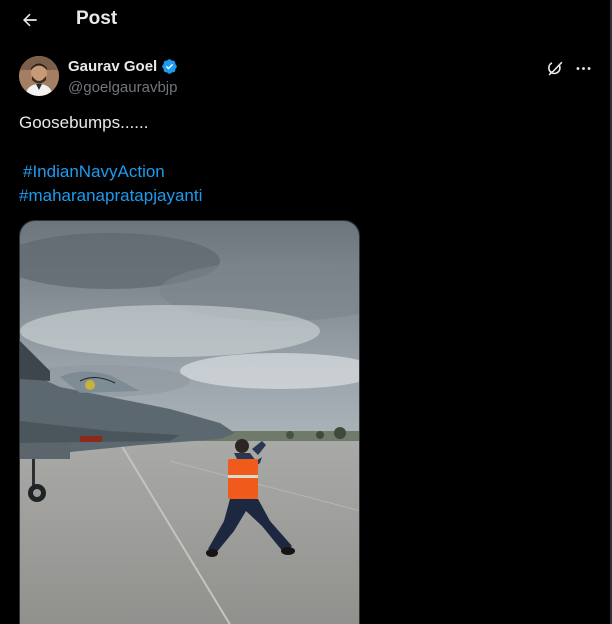  Describe the element at coordinates (305, 20) in the screenshot. I see `top-bar: Post` at that location.